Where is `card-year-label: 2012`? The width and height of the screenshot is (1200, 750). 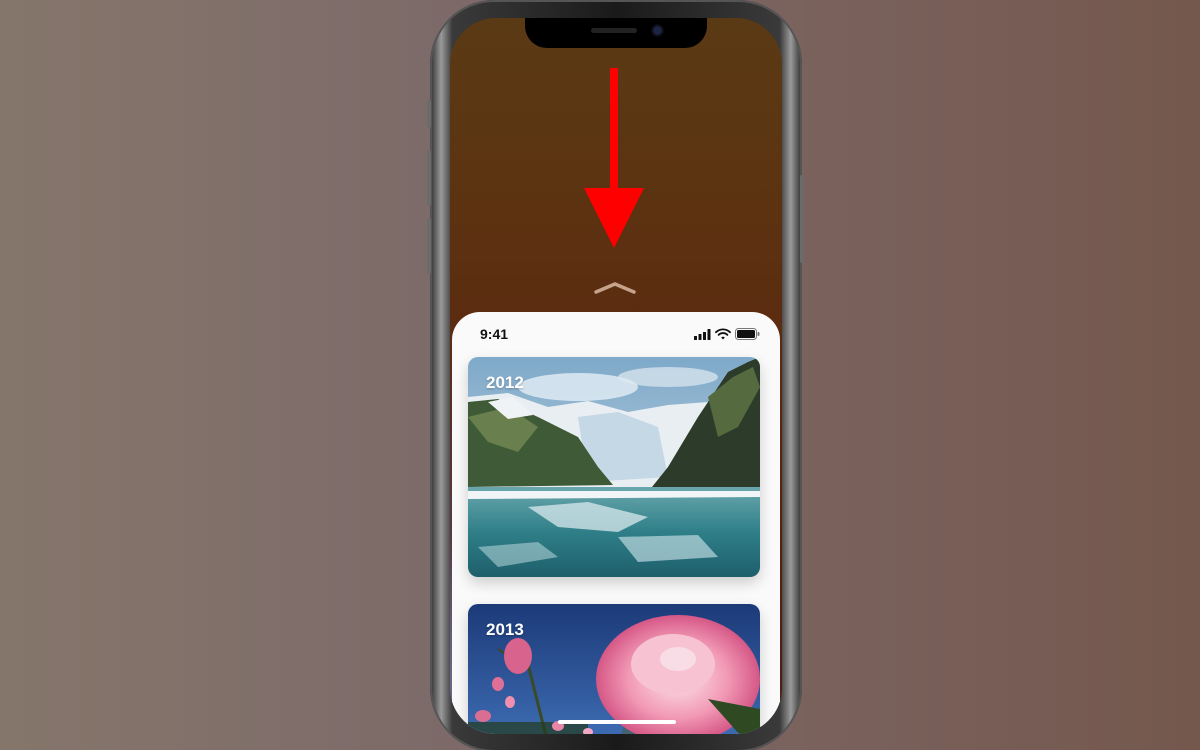 card-year-label: 2012 is located at coordinates (505, 382).